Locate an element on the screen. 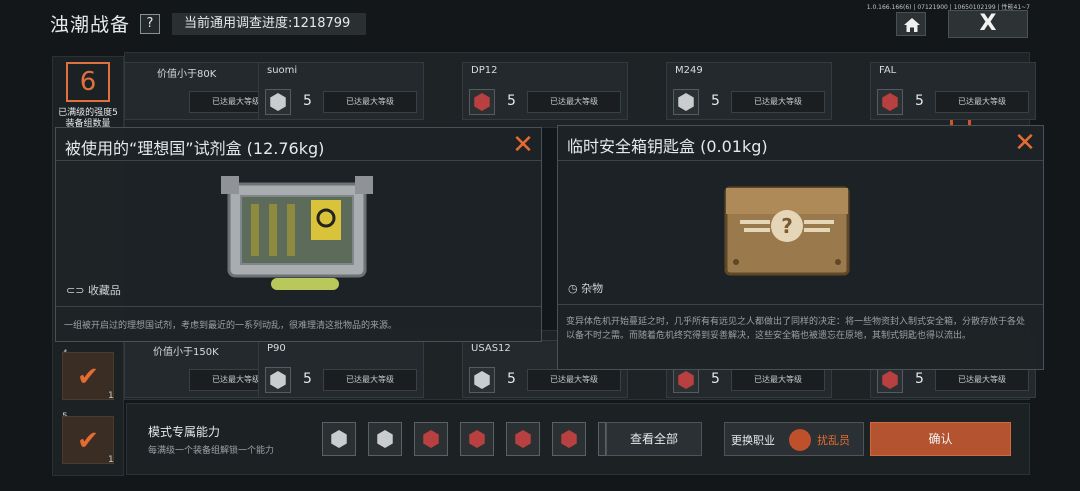 The height and width of the screenshot is (491, 1080). reagent-box-image is located at coordinates (297, 233).